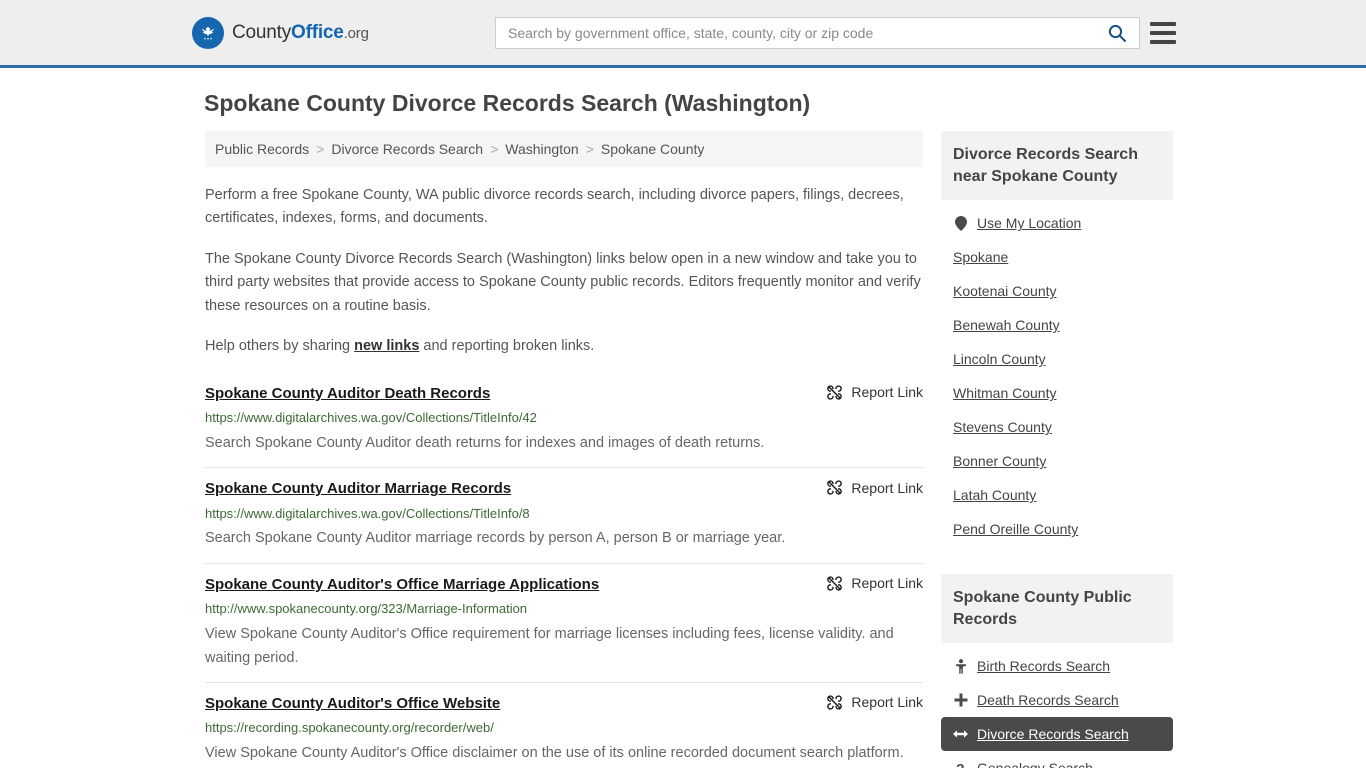 This screenshot has width=1366, height=768. Describe the element at coordinates (960, 223) in the screenshot. I see `map-pin-icon` at that location.